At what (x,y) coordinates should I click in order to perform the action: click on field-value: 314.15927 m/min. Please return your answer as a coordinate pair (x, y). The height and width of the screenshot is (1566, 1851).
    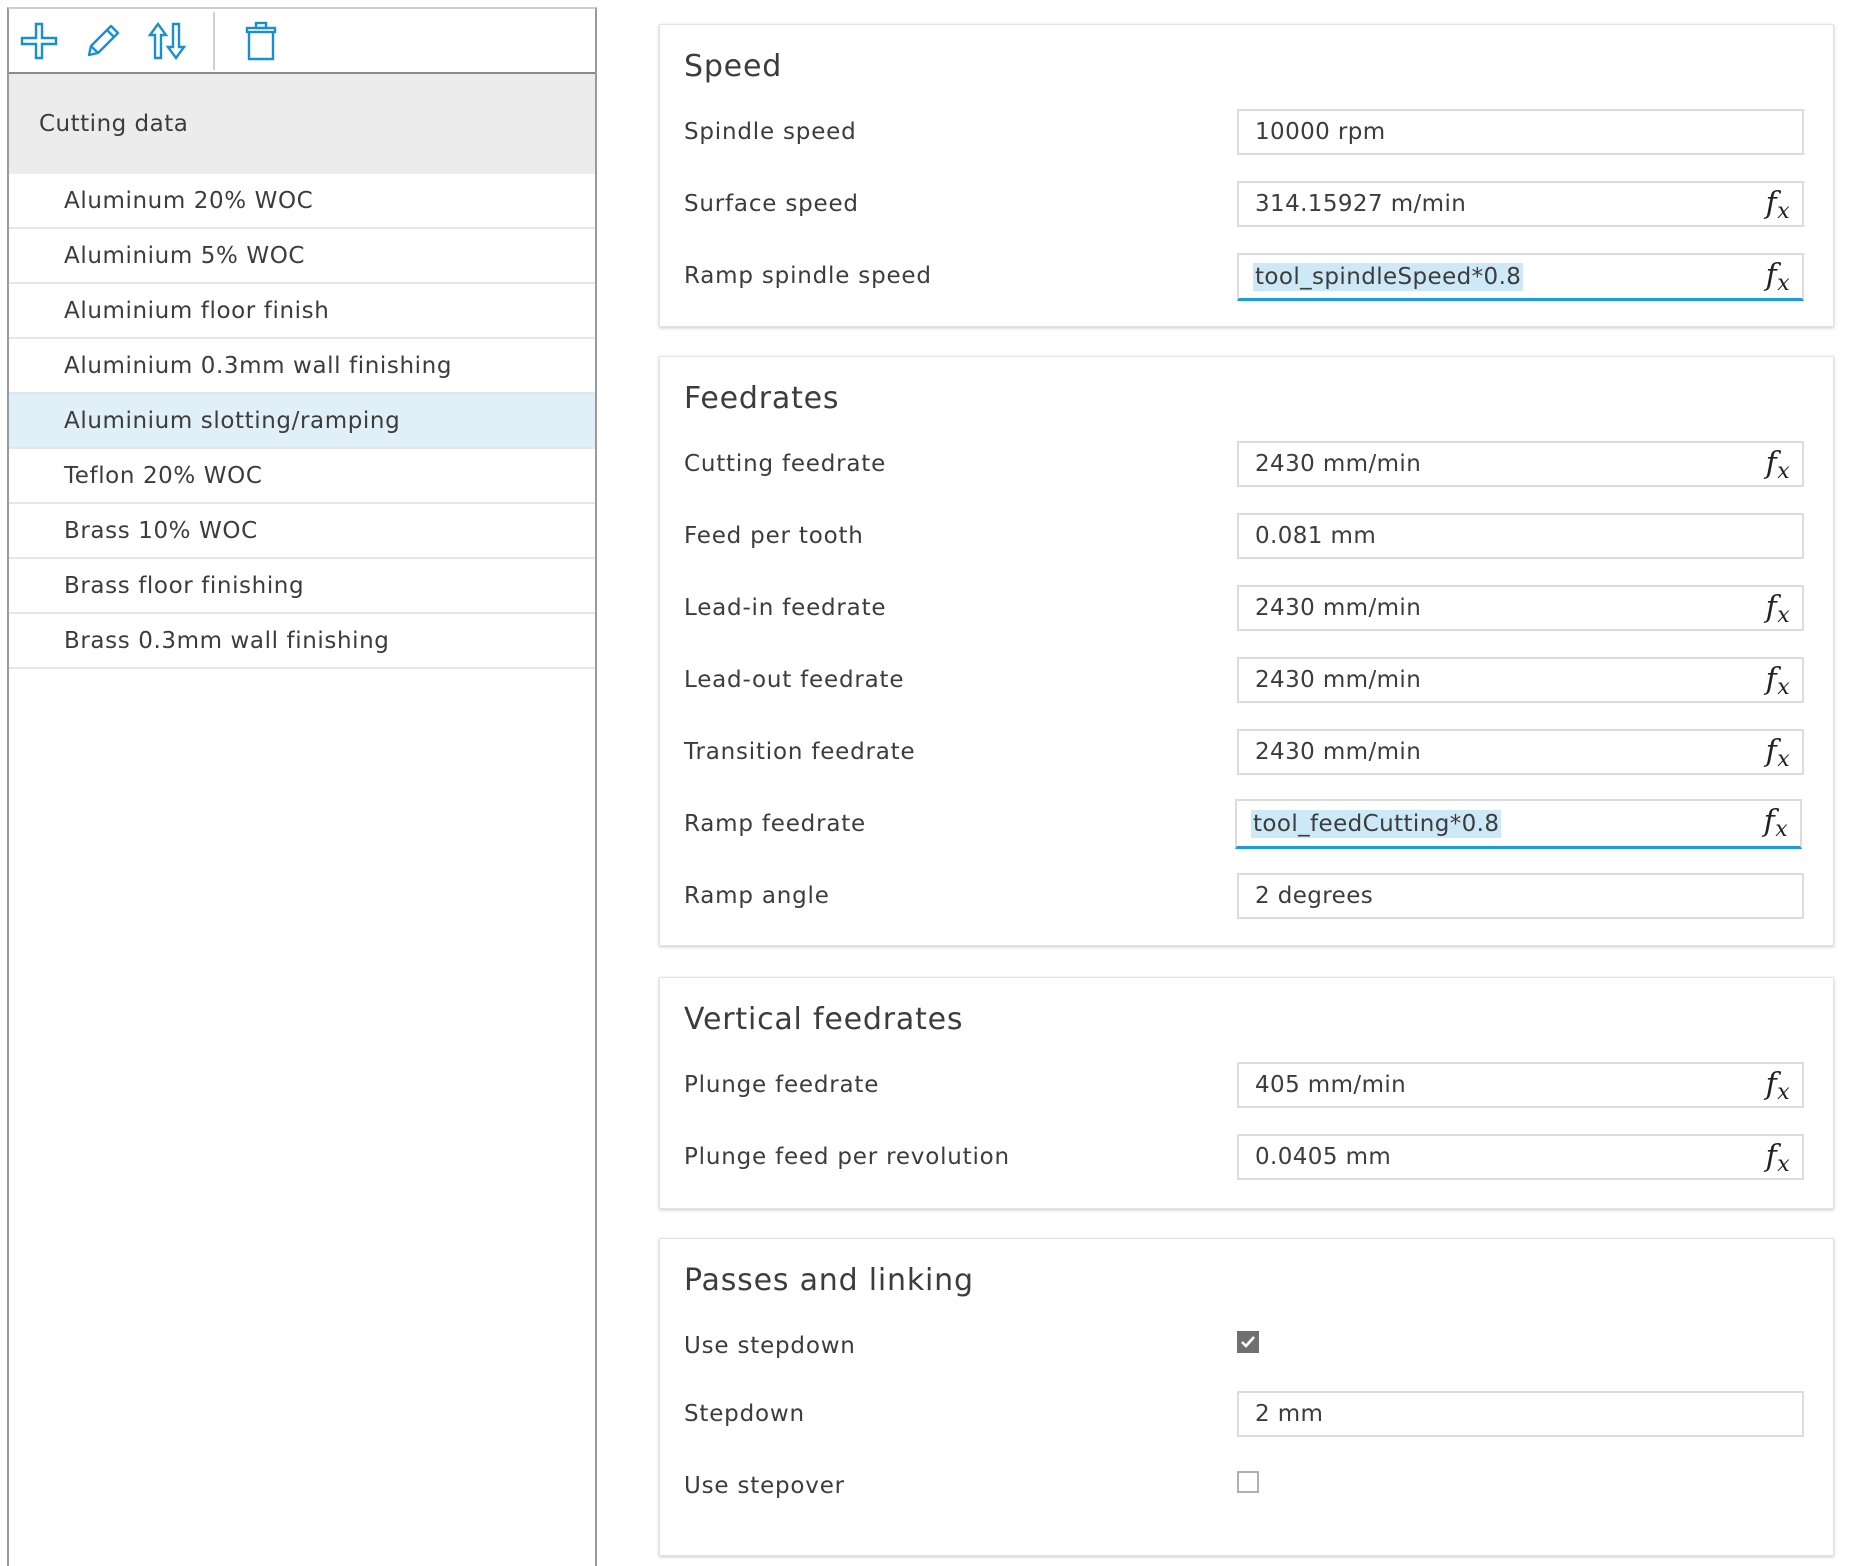
    Looking at the image, I should click on (1361, 204).